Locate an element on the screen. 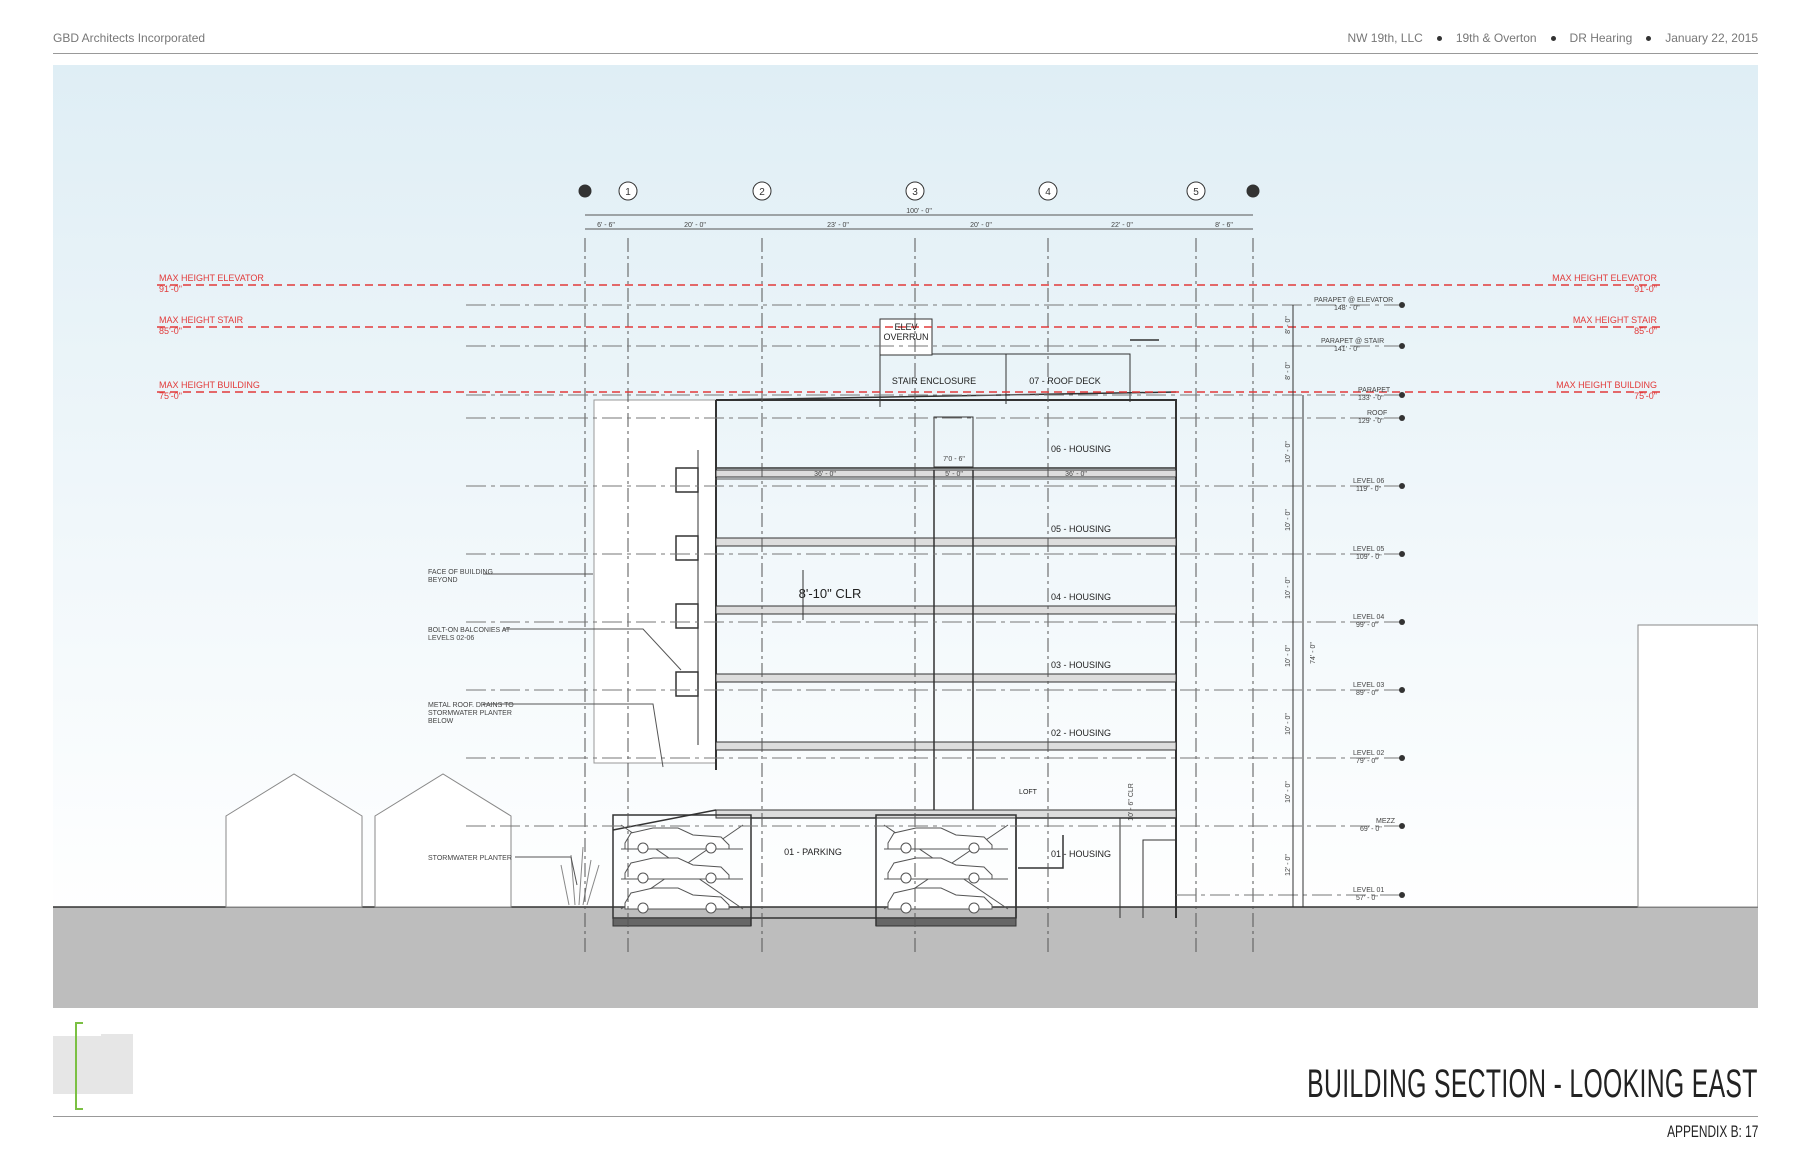 The height and width of the screenshot is (1165, 1800). grid-dimension: 6' - 6" is located at coordinates (606, 225).